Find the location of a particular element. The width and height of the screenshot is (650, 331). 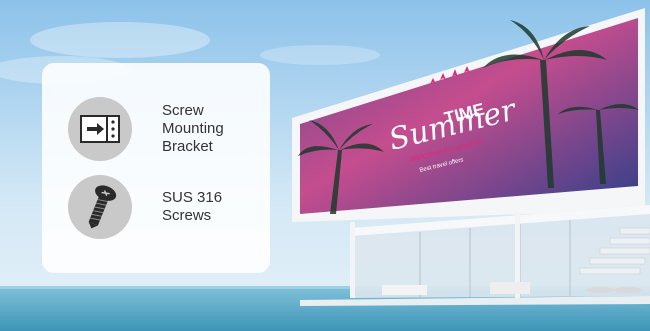

mounting-bracket-icon is located at coordinates (100, 129).